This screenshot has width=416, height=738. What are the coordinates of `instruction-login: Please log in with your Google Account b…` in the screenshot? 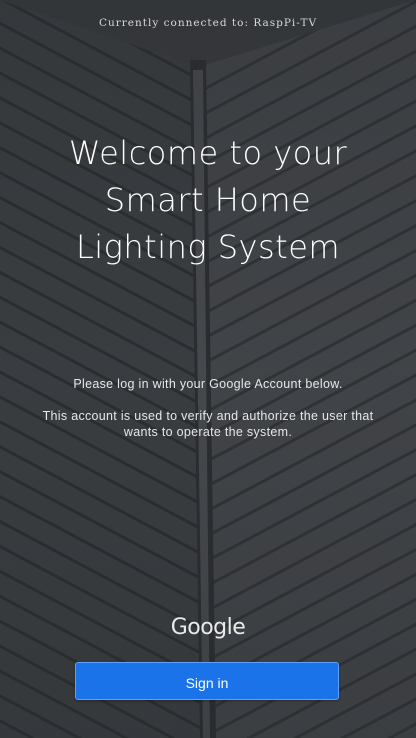 It's located at (208, 384).